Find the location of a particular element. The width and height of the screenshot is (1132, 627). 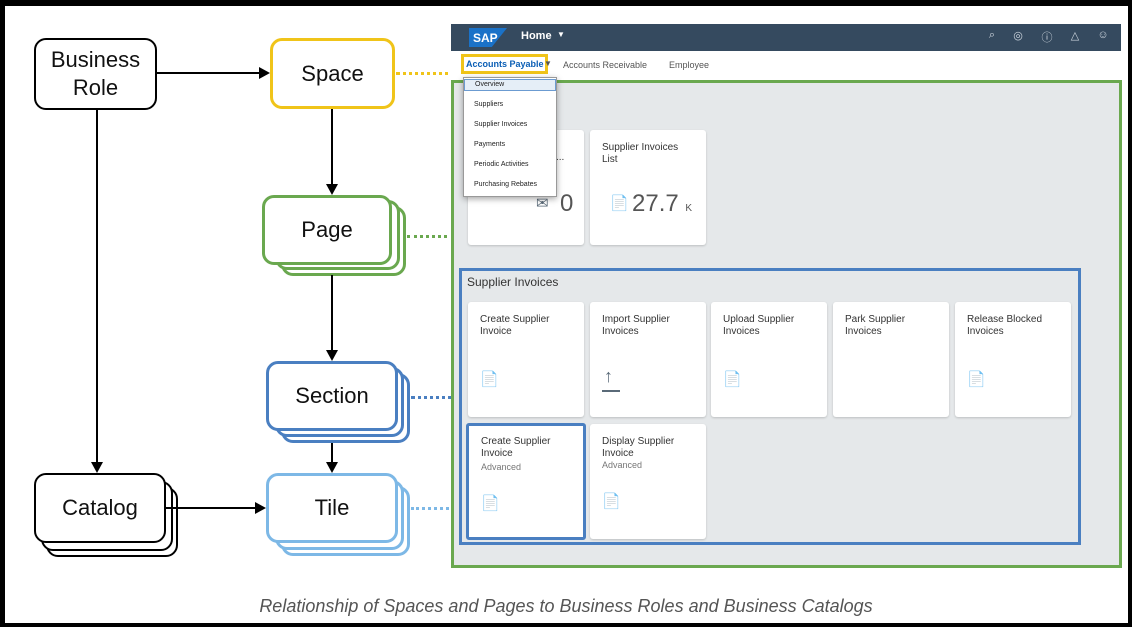

tab-accounts-receivable: Accounts Receivable is located at coordinates (605, 65).